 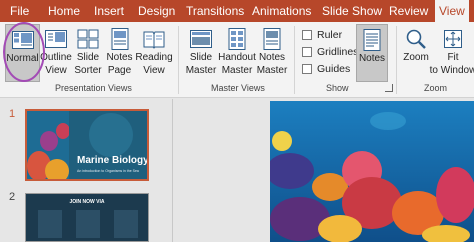 What do you see at coordinates (330, 34) in the screenshot?
I see `ruler-label: Ruler` at bounding box center [330, 34].